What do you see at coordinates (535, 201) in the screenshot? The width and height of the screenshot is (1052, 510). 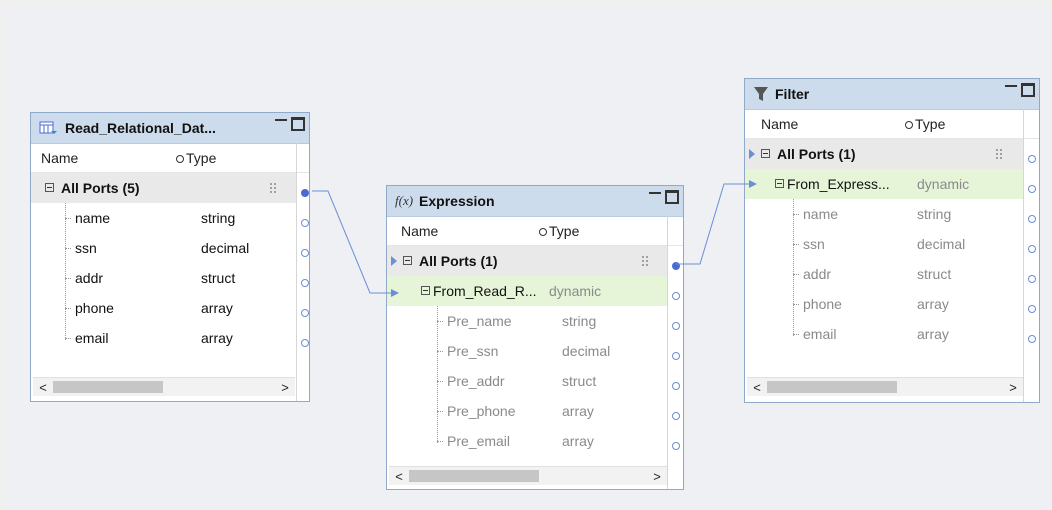 I see `expression-node-titlebar: f(x) Expression` at bounding box center [535, 201].